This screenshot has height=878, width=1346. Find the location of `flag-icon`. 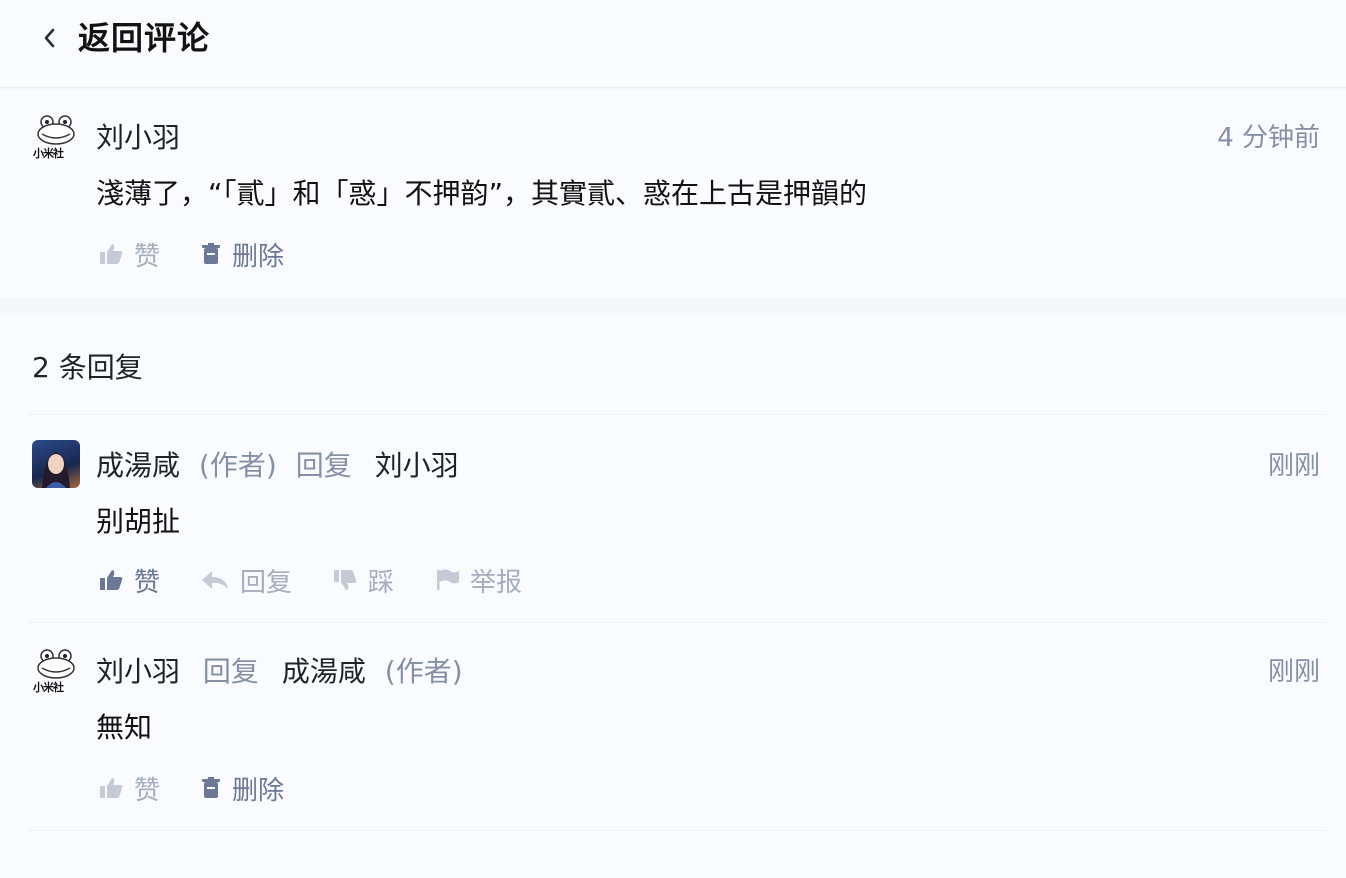

flag-icon is located at coordinates (448, 579).